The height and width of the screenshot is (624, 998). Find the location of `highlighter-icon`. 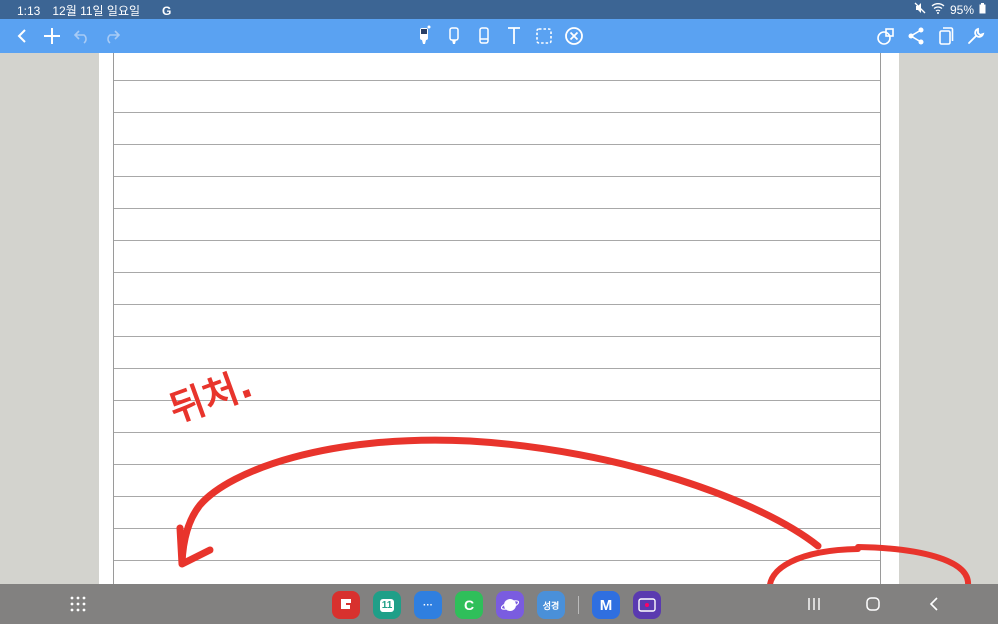

highlighter-icon is located at coordinates (454, 36).